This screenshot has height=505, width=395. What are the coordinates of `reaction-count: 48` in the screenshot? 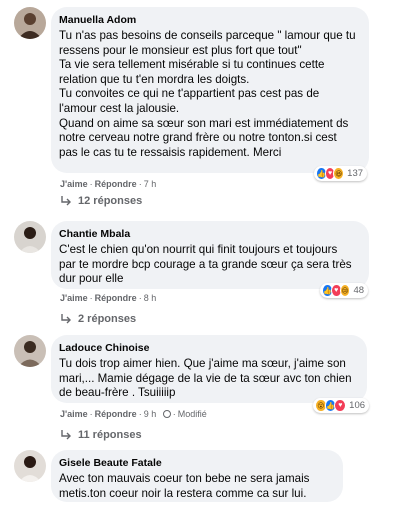 It's located at (359, 290).